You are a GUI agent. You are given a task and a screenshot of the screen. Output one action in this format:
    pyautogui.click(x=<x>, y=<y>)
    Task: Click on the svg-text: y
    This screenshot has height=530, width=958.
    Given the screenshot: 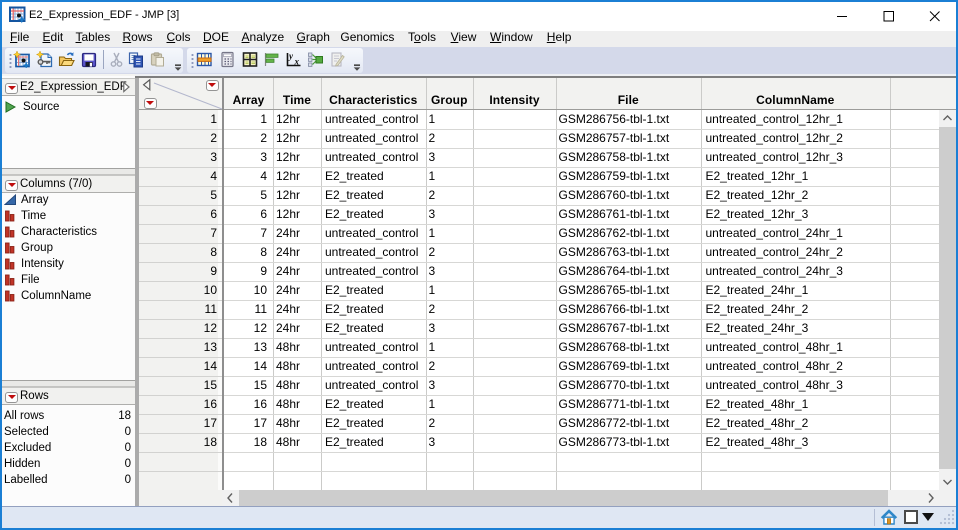 What is the action you would take?
    pyautogui.click(x=291, y=56)
    